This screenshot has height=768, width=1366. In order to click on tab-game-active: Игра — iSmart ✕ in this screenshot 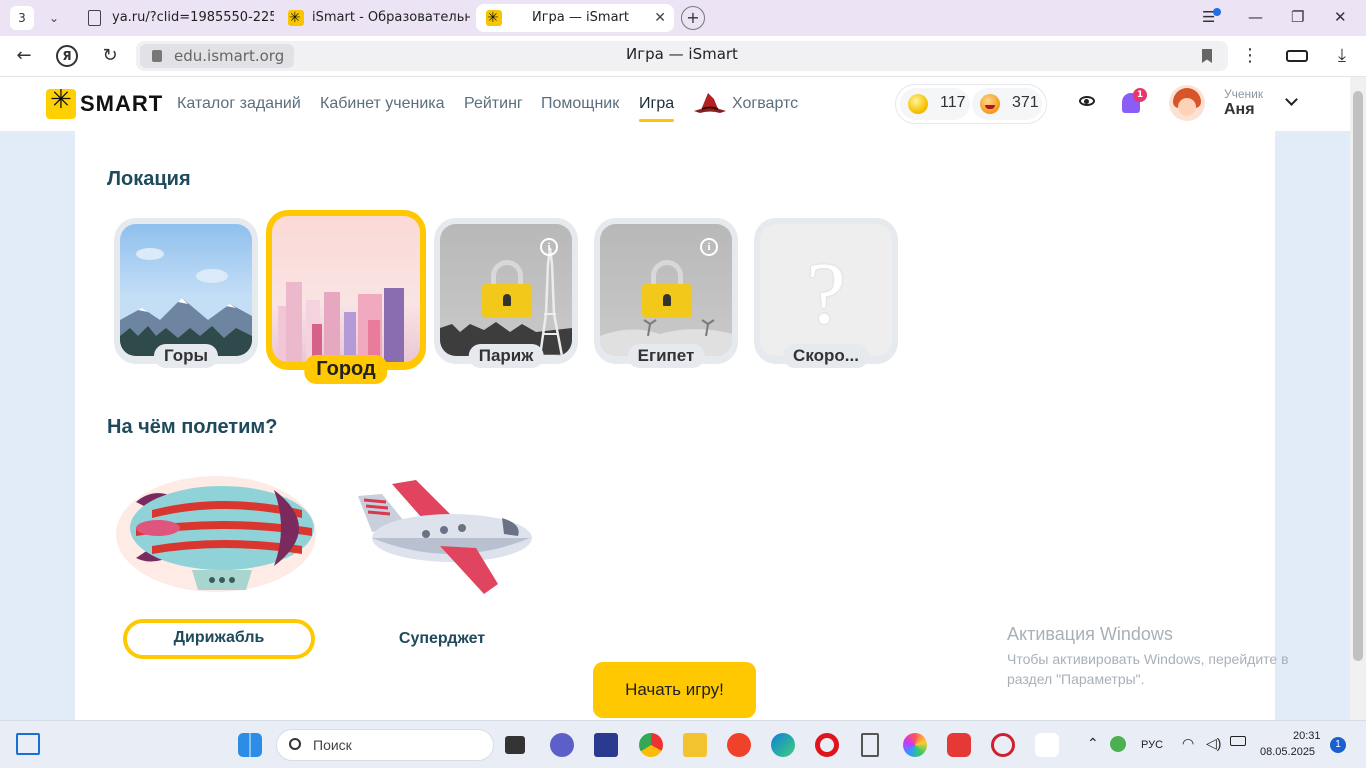, I will do `click(575, 18)`.